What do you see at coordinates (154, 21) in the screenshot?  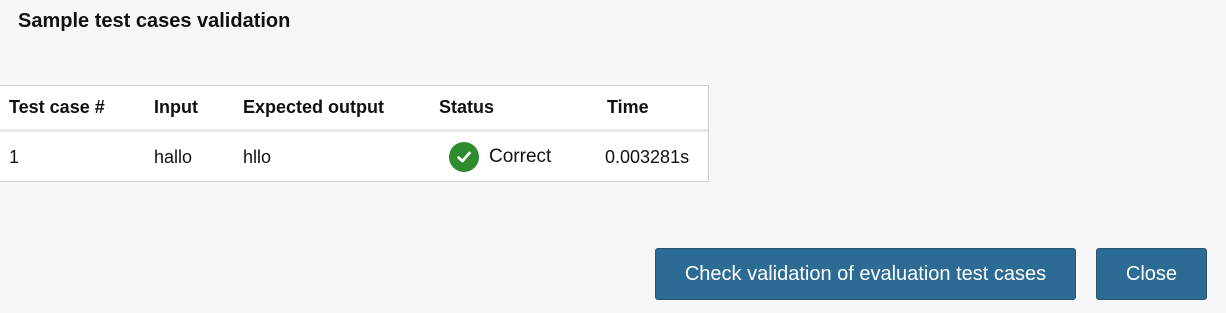 I see `dialog-title: Sample test cases validation` at bounding box center [154, 21].